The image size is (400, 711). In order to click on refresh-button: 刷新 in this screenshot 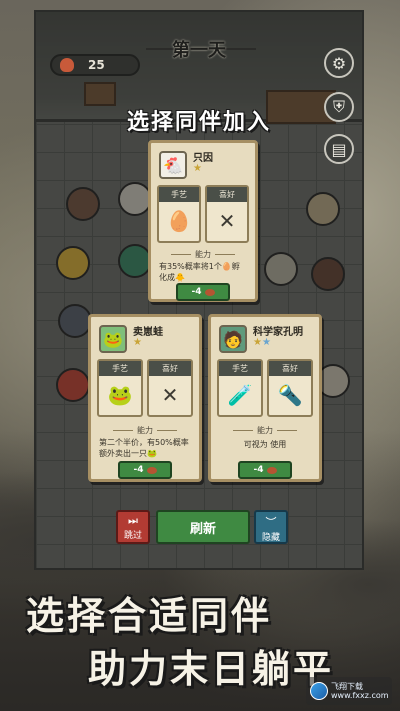, I will do `click(203, 527)`.